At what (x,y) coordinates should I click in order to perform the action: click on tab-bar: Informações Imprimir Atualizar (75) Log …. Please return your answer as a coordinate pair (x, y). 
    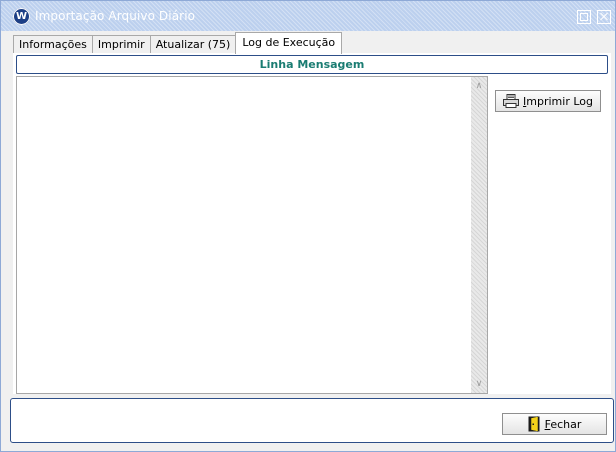
    Looking at the image, I should click on (178, 43).